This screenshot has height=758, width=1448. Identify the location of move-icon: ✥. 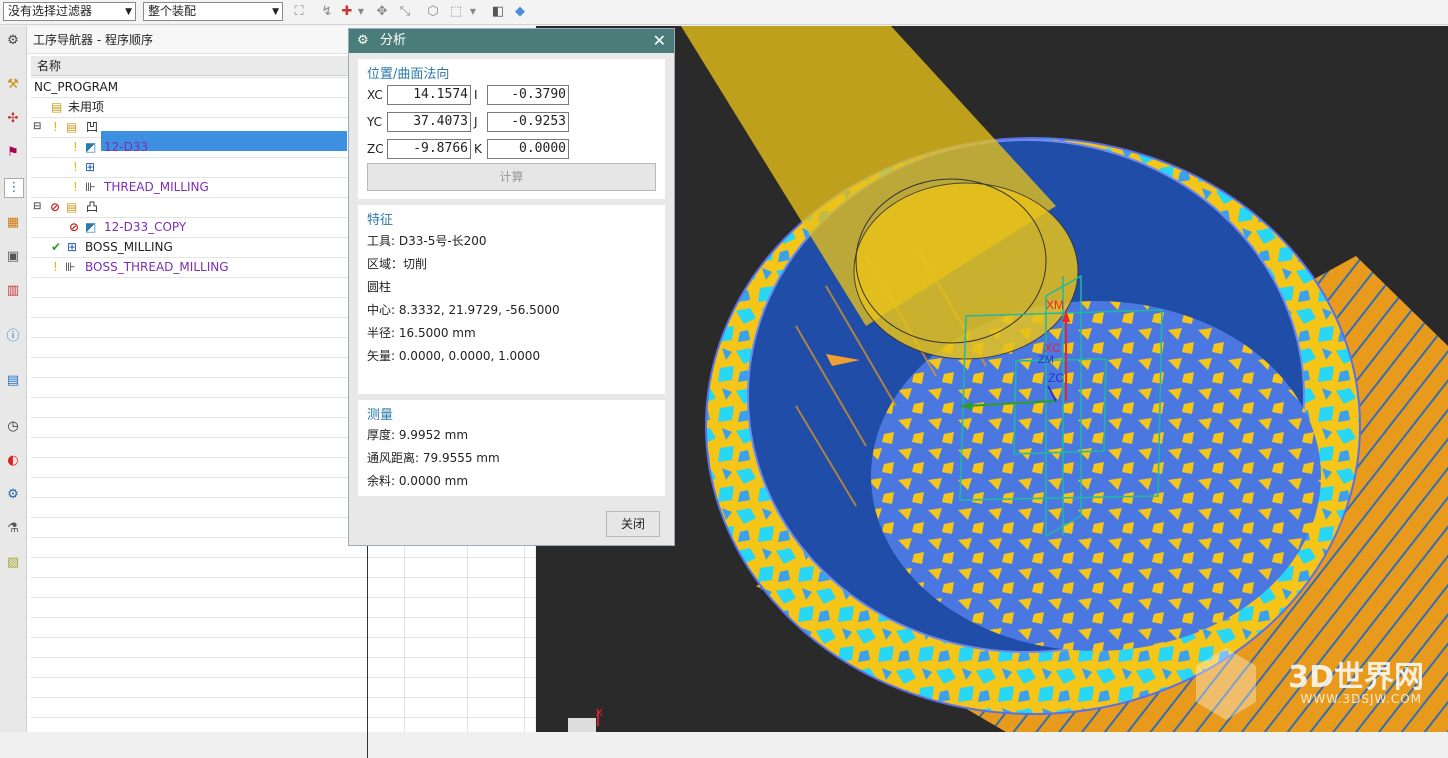
(382, 12).